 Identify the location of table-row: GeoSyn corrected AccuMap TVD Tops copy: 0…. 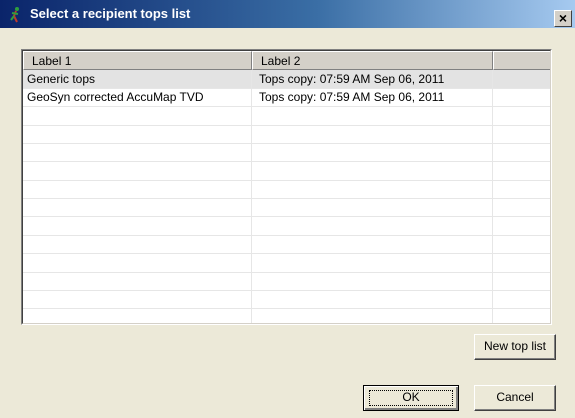
(286, 98).